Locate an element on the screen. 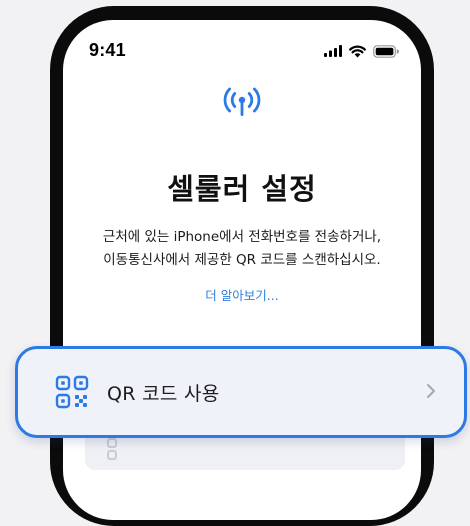 The height and width of the screenshot is (526, 470). cellular-antenna-icon is located at coordinates (242, 101).